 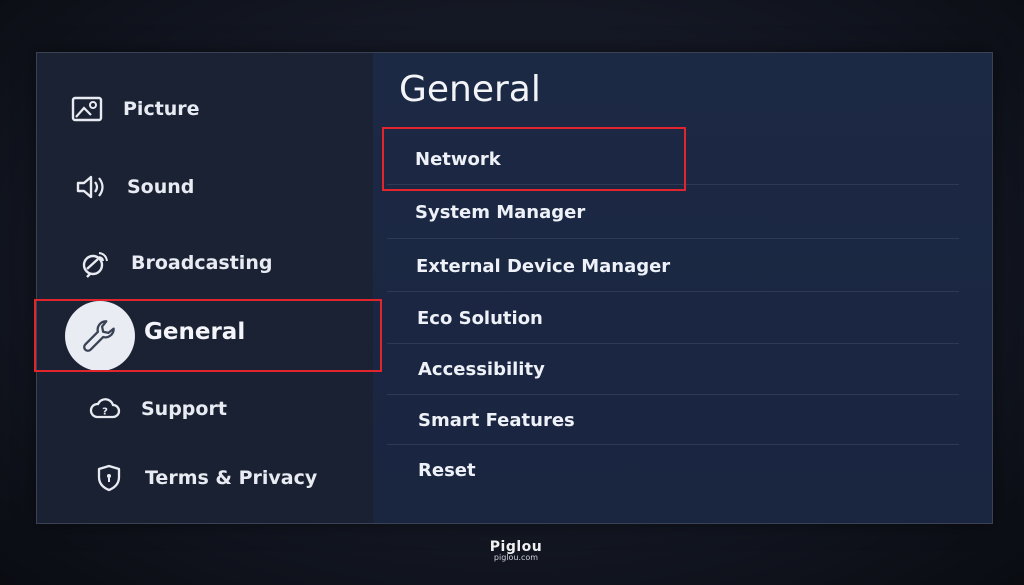 I want to click on sidebar-item-general: General, so click(x=209, y=336).